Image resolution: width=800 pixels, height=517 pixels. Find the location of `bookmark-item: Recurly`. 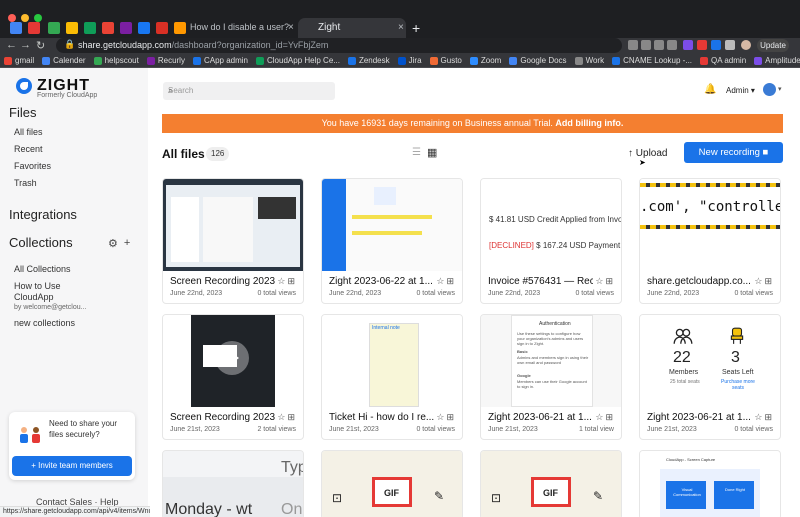

bookmark-item: Recurly is located at coordinates (165, 60).